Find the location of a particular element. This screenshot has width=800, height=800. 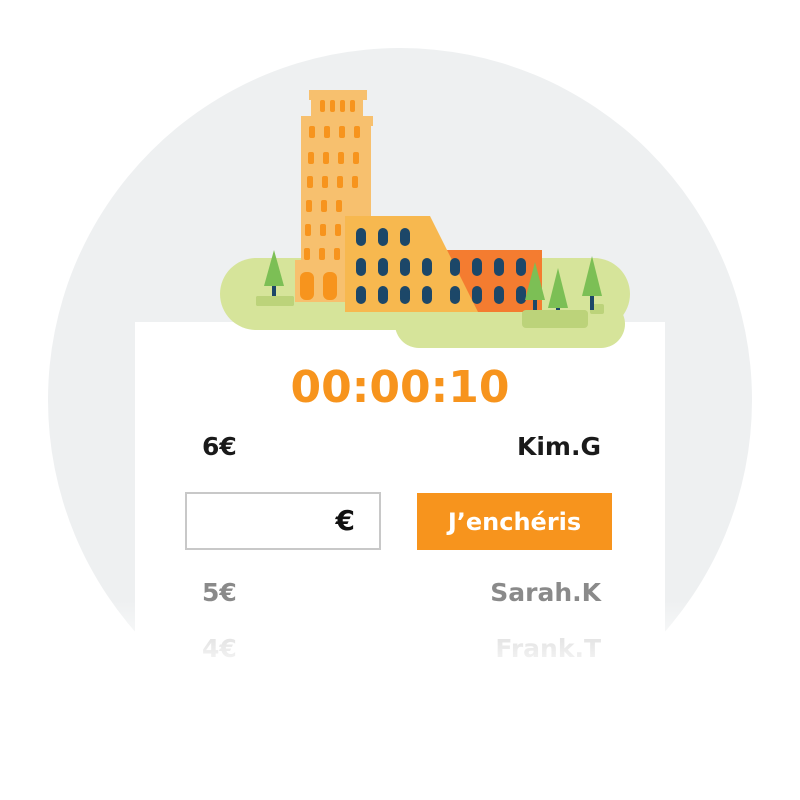

bid-input-field: € is located at coordinates (283, 521).